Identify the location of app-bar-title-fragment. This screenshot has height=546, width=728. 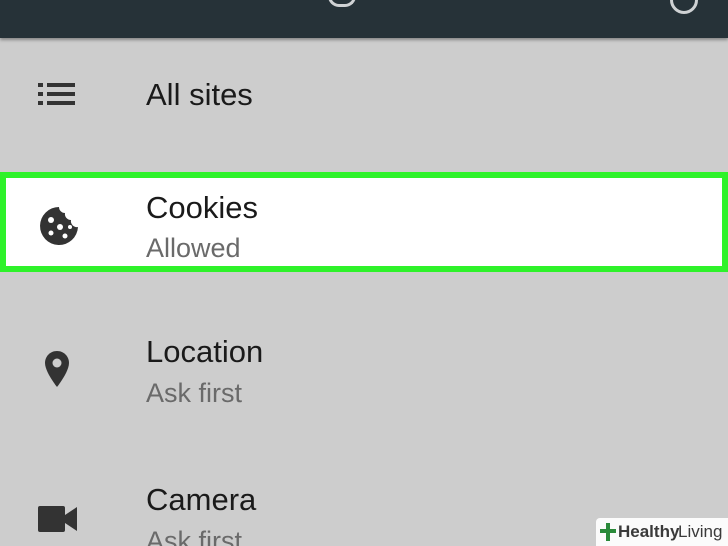
(342, 3).